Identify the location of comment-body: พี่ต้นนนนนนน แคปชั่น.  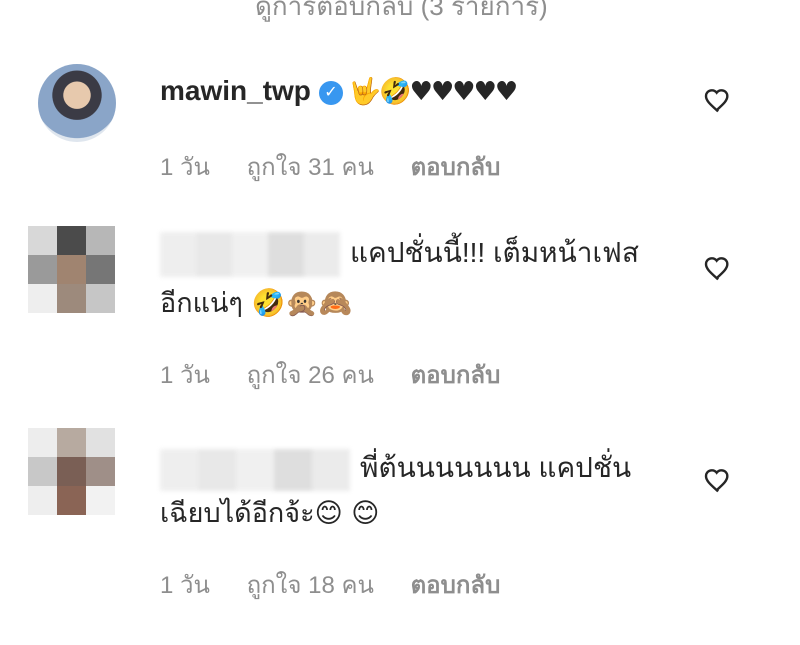
(395, 469).